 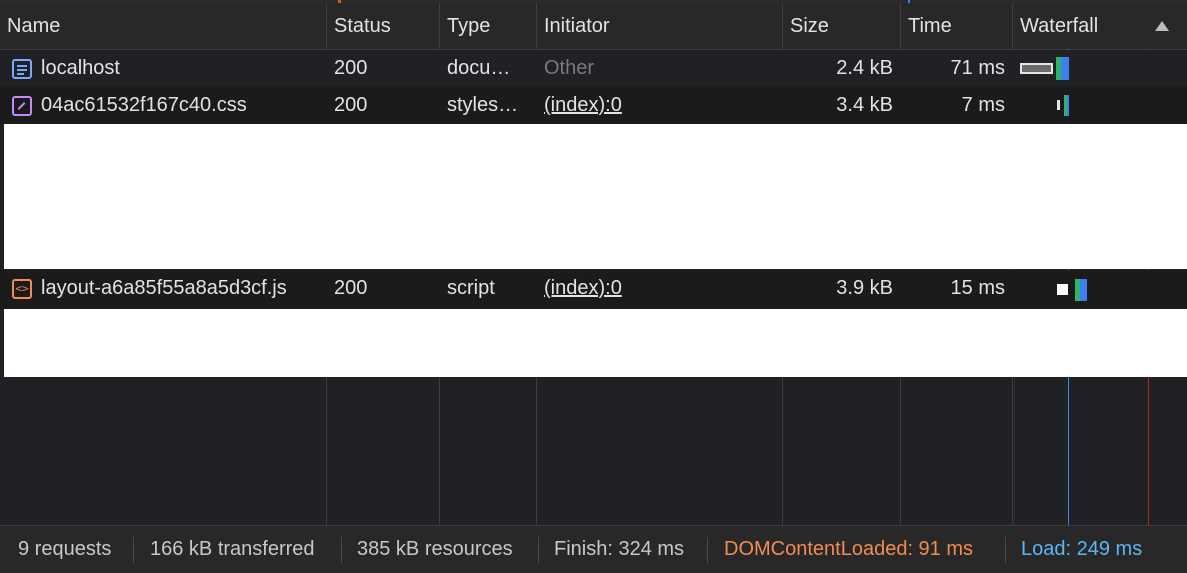 I want to click on domcontentloaded-time: DOMContentLoaded: 91 ms, so click(x=849, y=549).